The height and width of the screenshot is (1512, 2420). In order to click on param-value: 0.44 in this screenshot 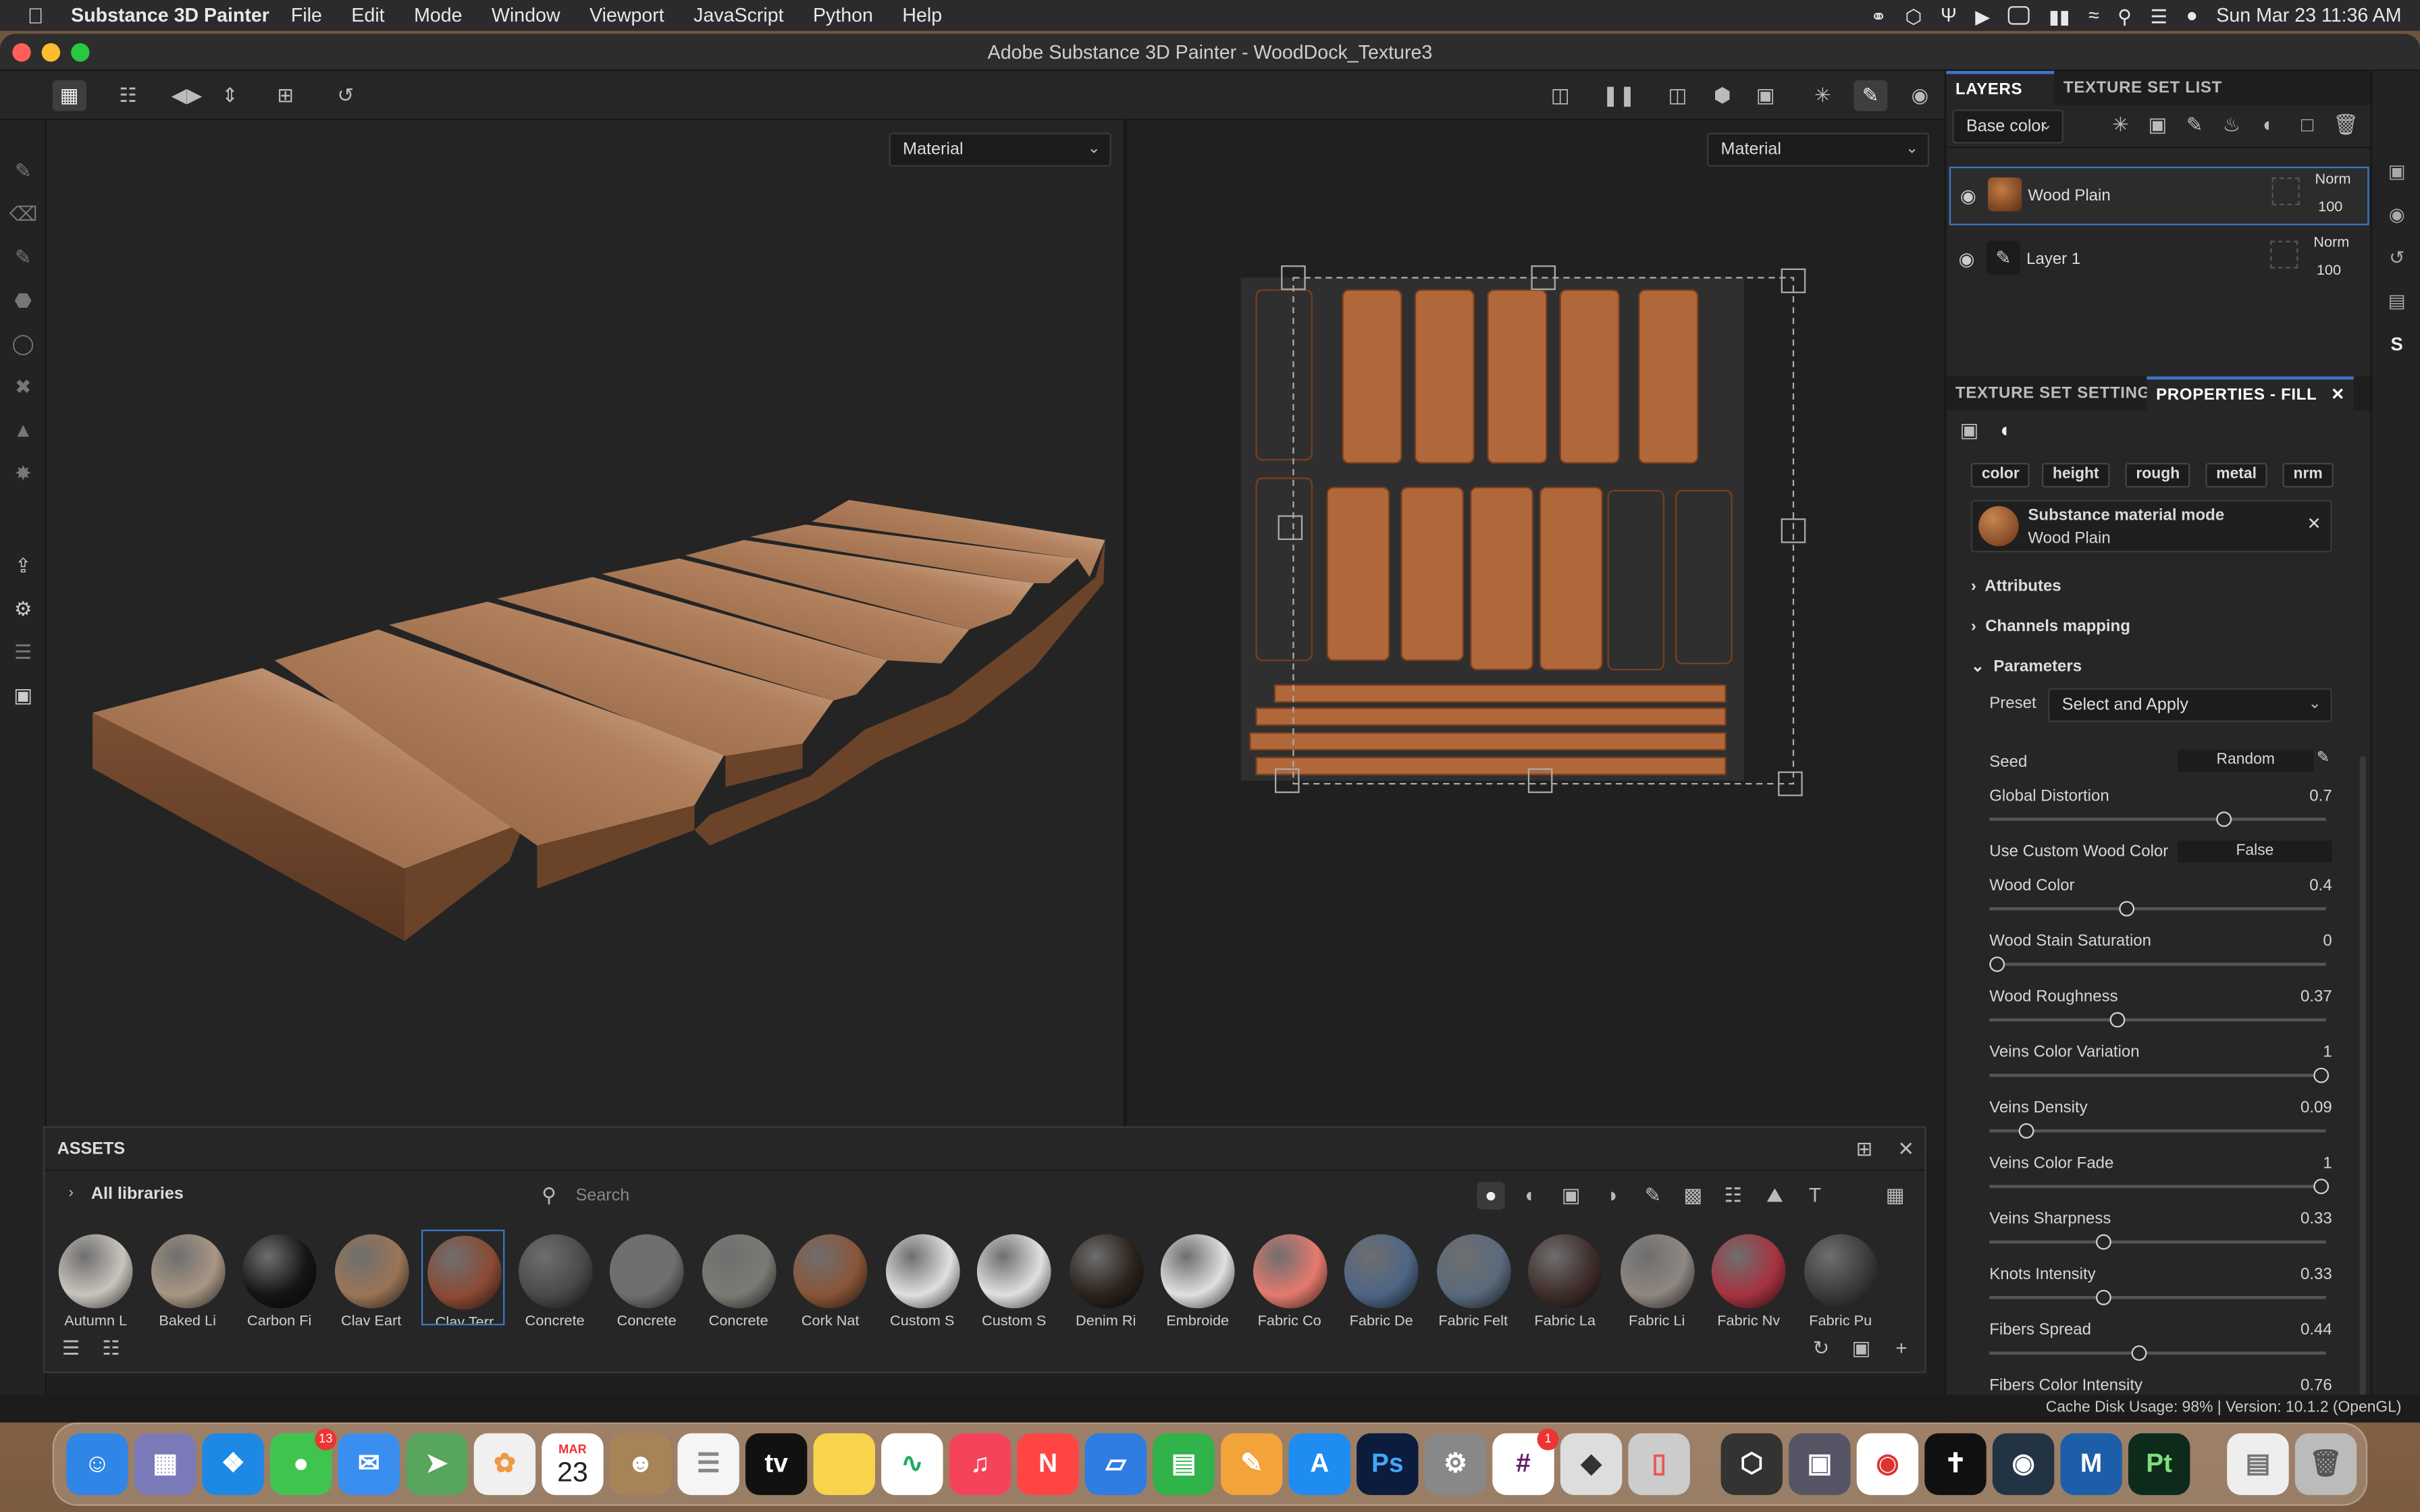, I will do `click(2316, 1330)`.